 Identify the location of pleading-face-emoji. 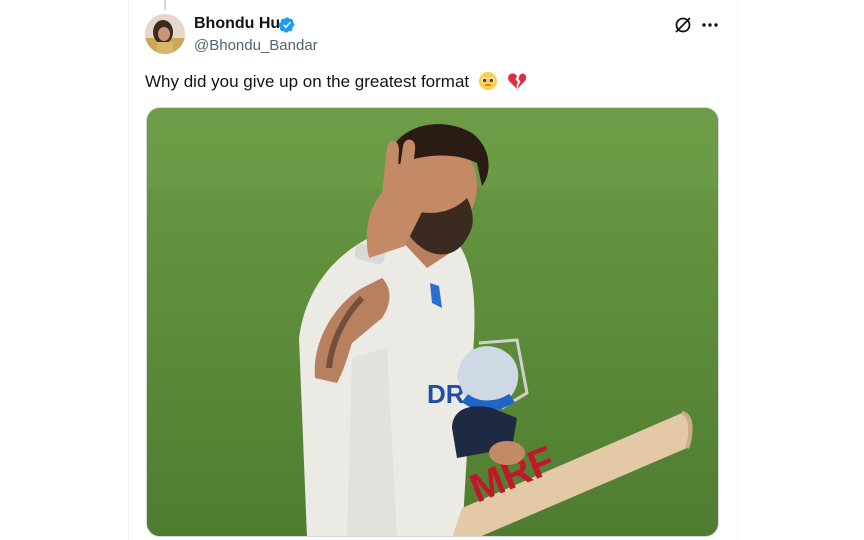
(487, 81).